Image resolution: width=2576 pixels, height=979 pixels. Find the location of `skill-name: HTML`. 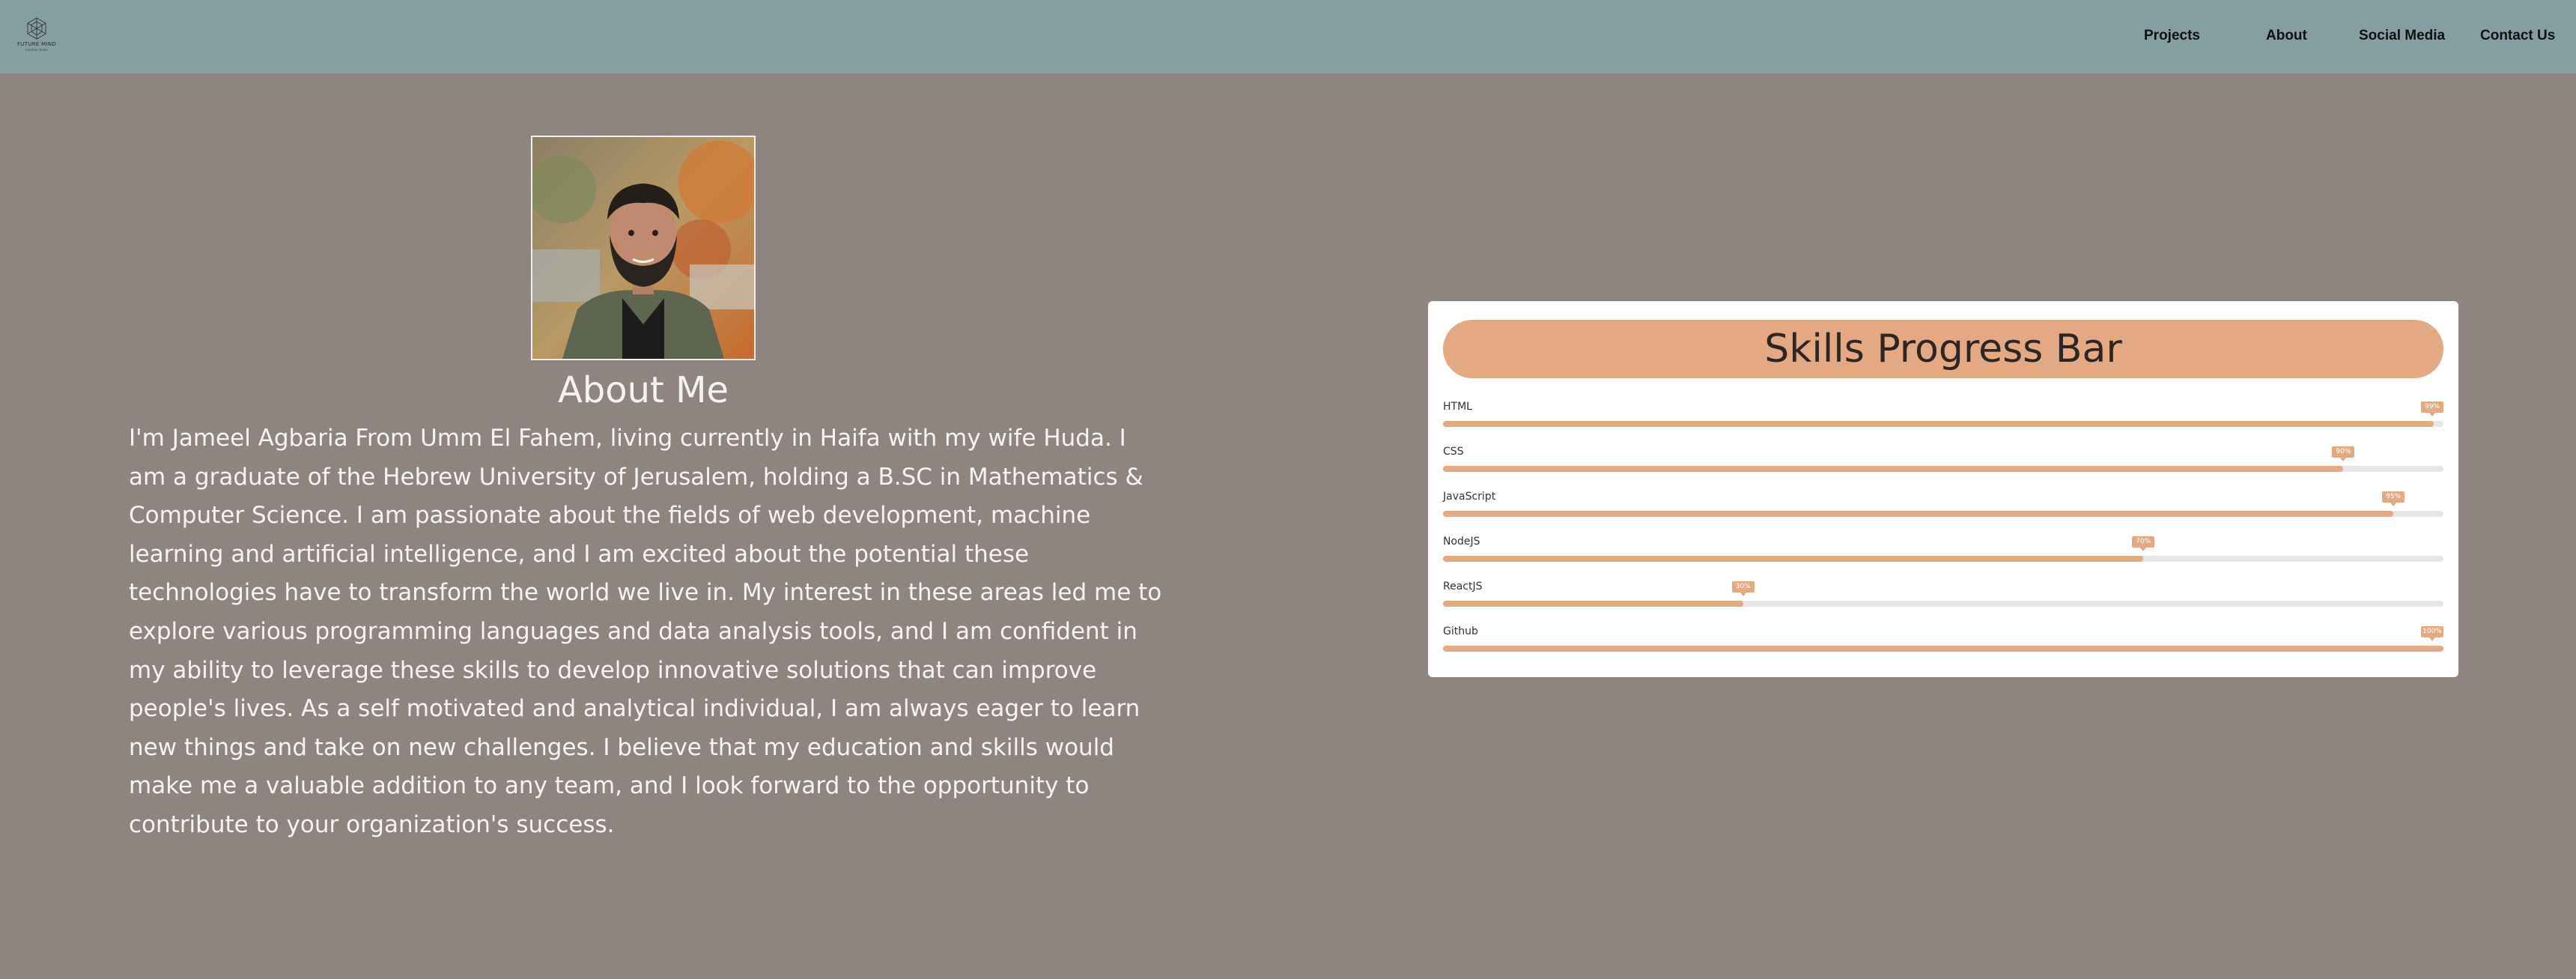

skill-name: HTML is located at coordinates (1457, 407).